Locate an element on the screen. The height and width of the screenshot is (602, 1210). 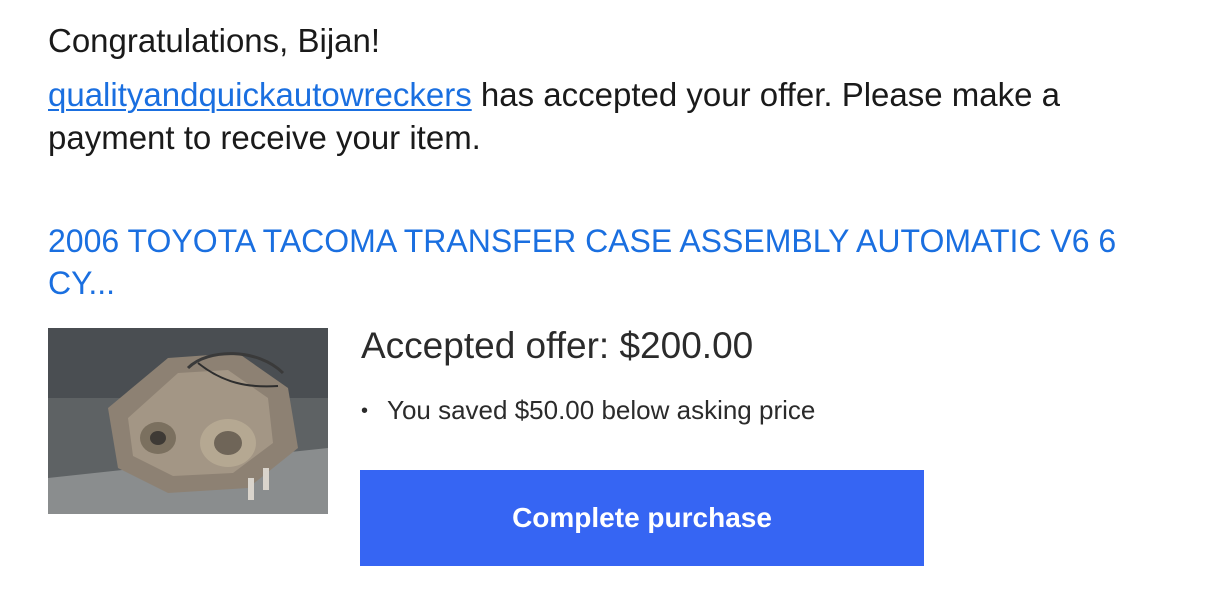
seller-link: qualityandquickautowreckers is located at coordinates (260, 94).